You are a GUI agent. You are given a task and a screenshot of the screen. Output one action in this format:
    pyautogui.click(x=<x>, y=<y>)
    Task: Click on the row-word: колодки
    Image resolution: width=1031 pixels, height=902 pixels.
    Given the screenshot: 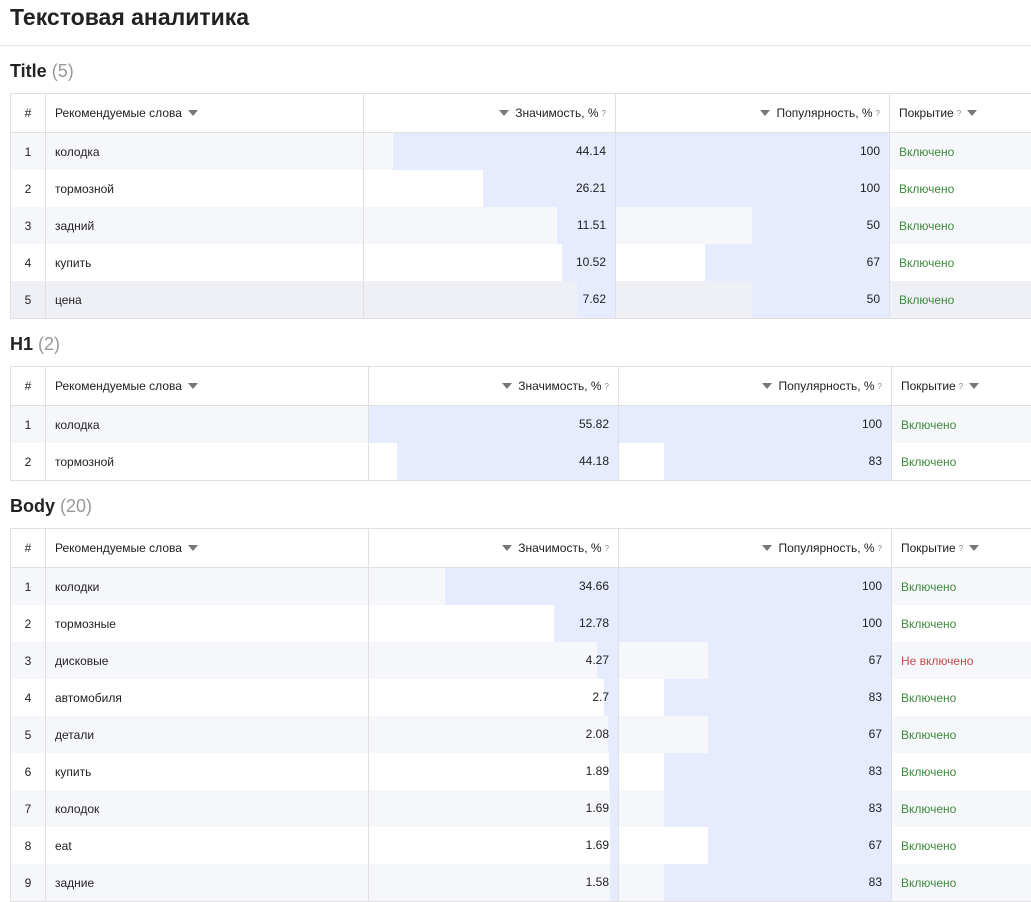 What is the action you would take?
    pyautogui.click(x=207, y=586)
    